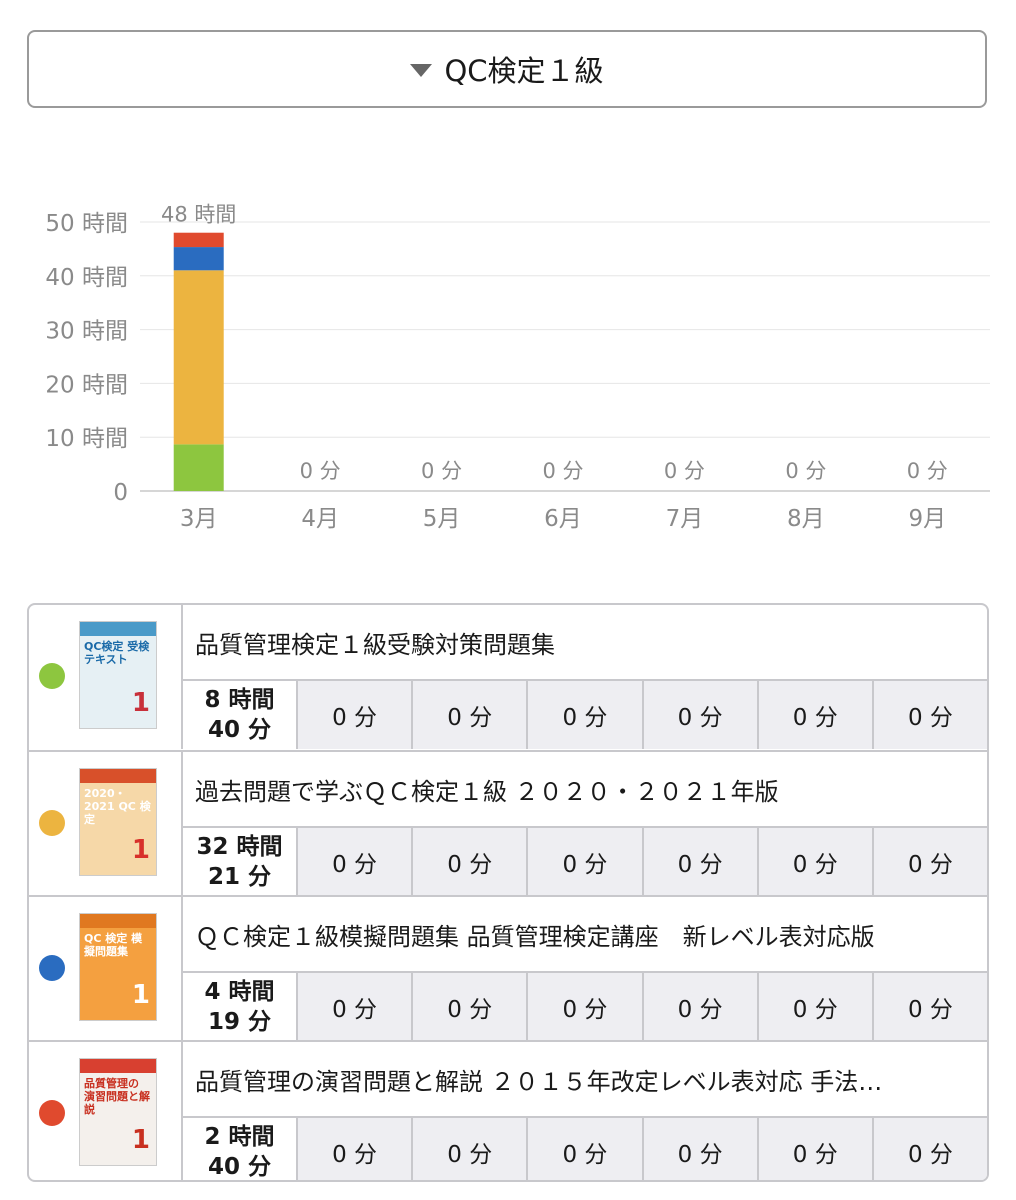  I want to click on book-title: ＱＣ検定１級模擬問題集 品質管理検定講座 新レベル表対応版, so click(535, 936).